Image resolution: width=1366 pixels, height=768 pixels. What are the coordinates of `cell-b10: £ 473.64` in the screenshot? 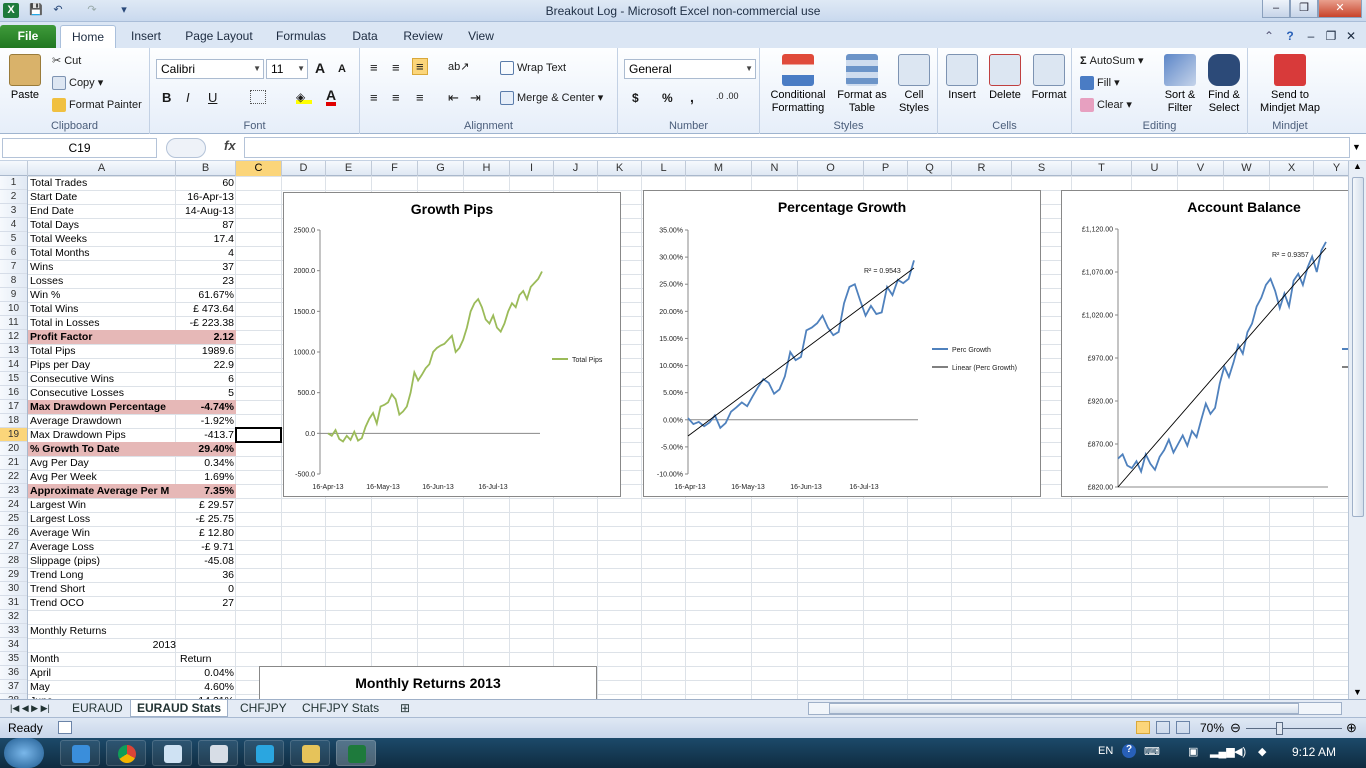 It's located at (208, 309).